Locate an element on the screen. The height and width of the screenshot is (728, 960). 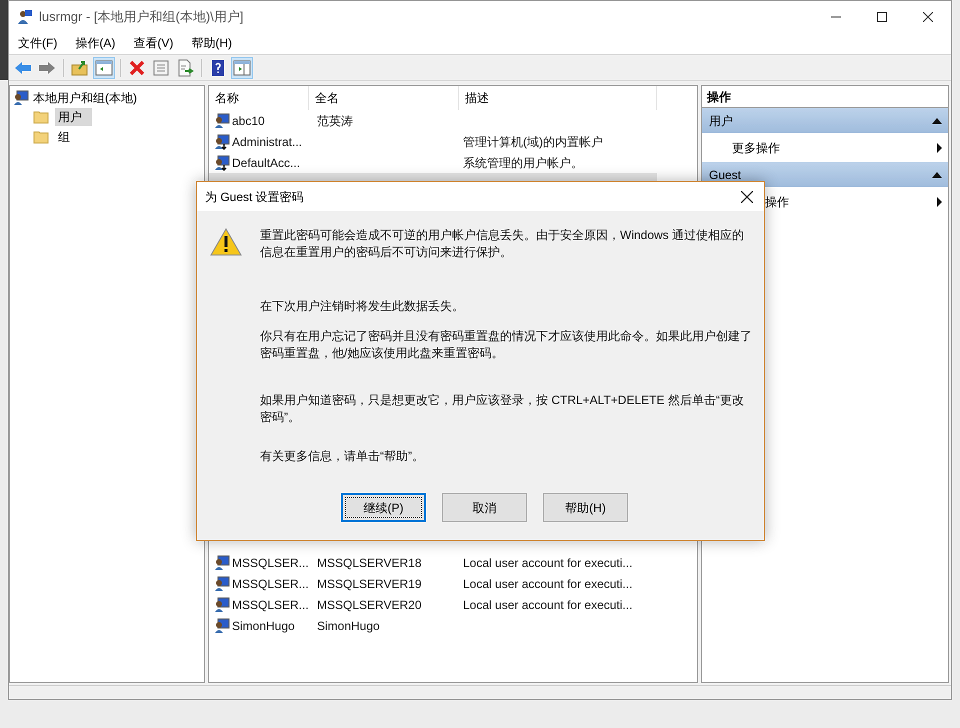
action-item: 更多操作 is located at coordinates (825, 147).